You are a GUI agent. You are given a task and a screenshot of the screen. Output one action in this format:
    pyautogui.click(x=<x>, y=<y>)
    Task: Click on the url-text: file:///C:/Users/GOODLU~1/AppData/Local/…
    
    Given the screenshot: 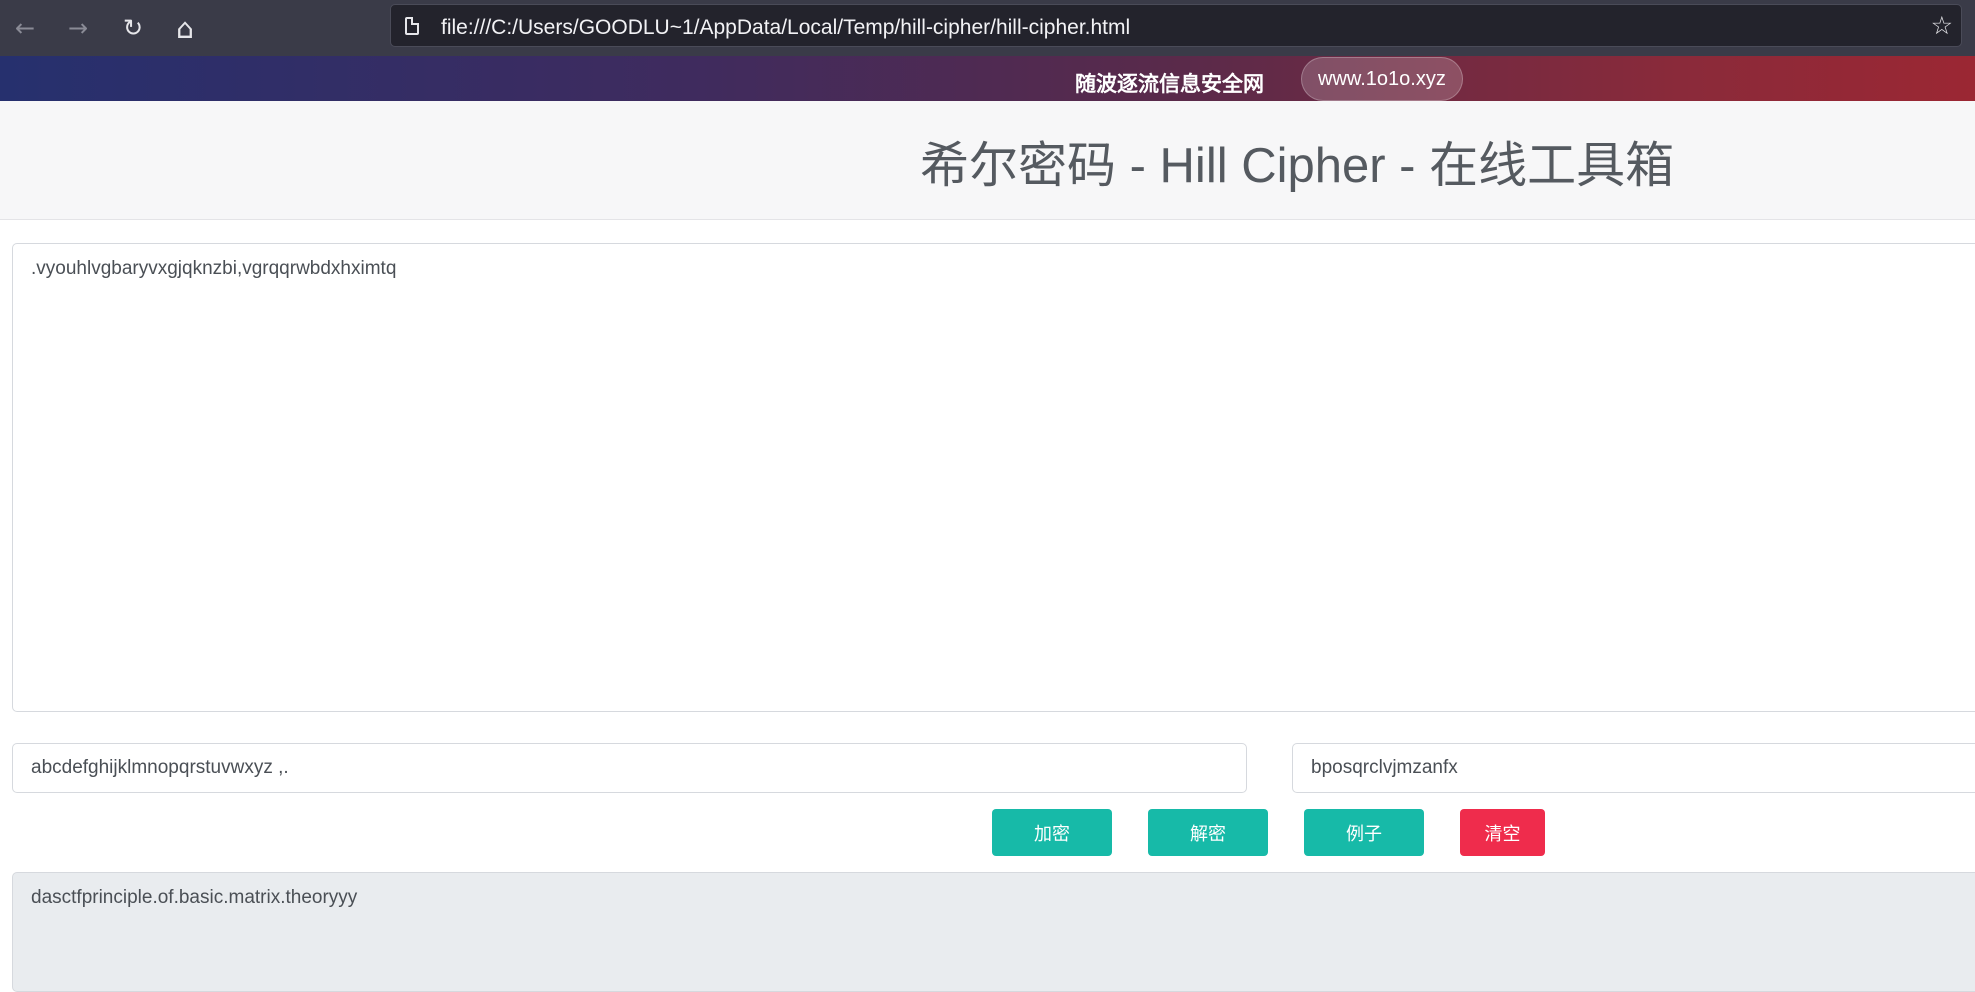 What is the action you would take?
    pyautogui.click(x=785, y=28)
    